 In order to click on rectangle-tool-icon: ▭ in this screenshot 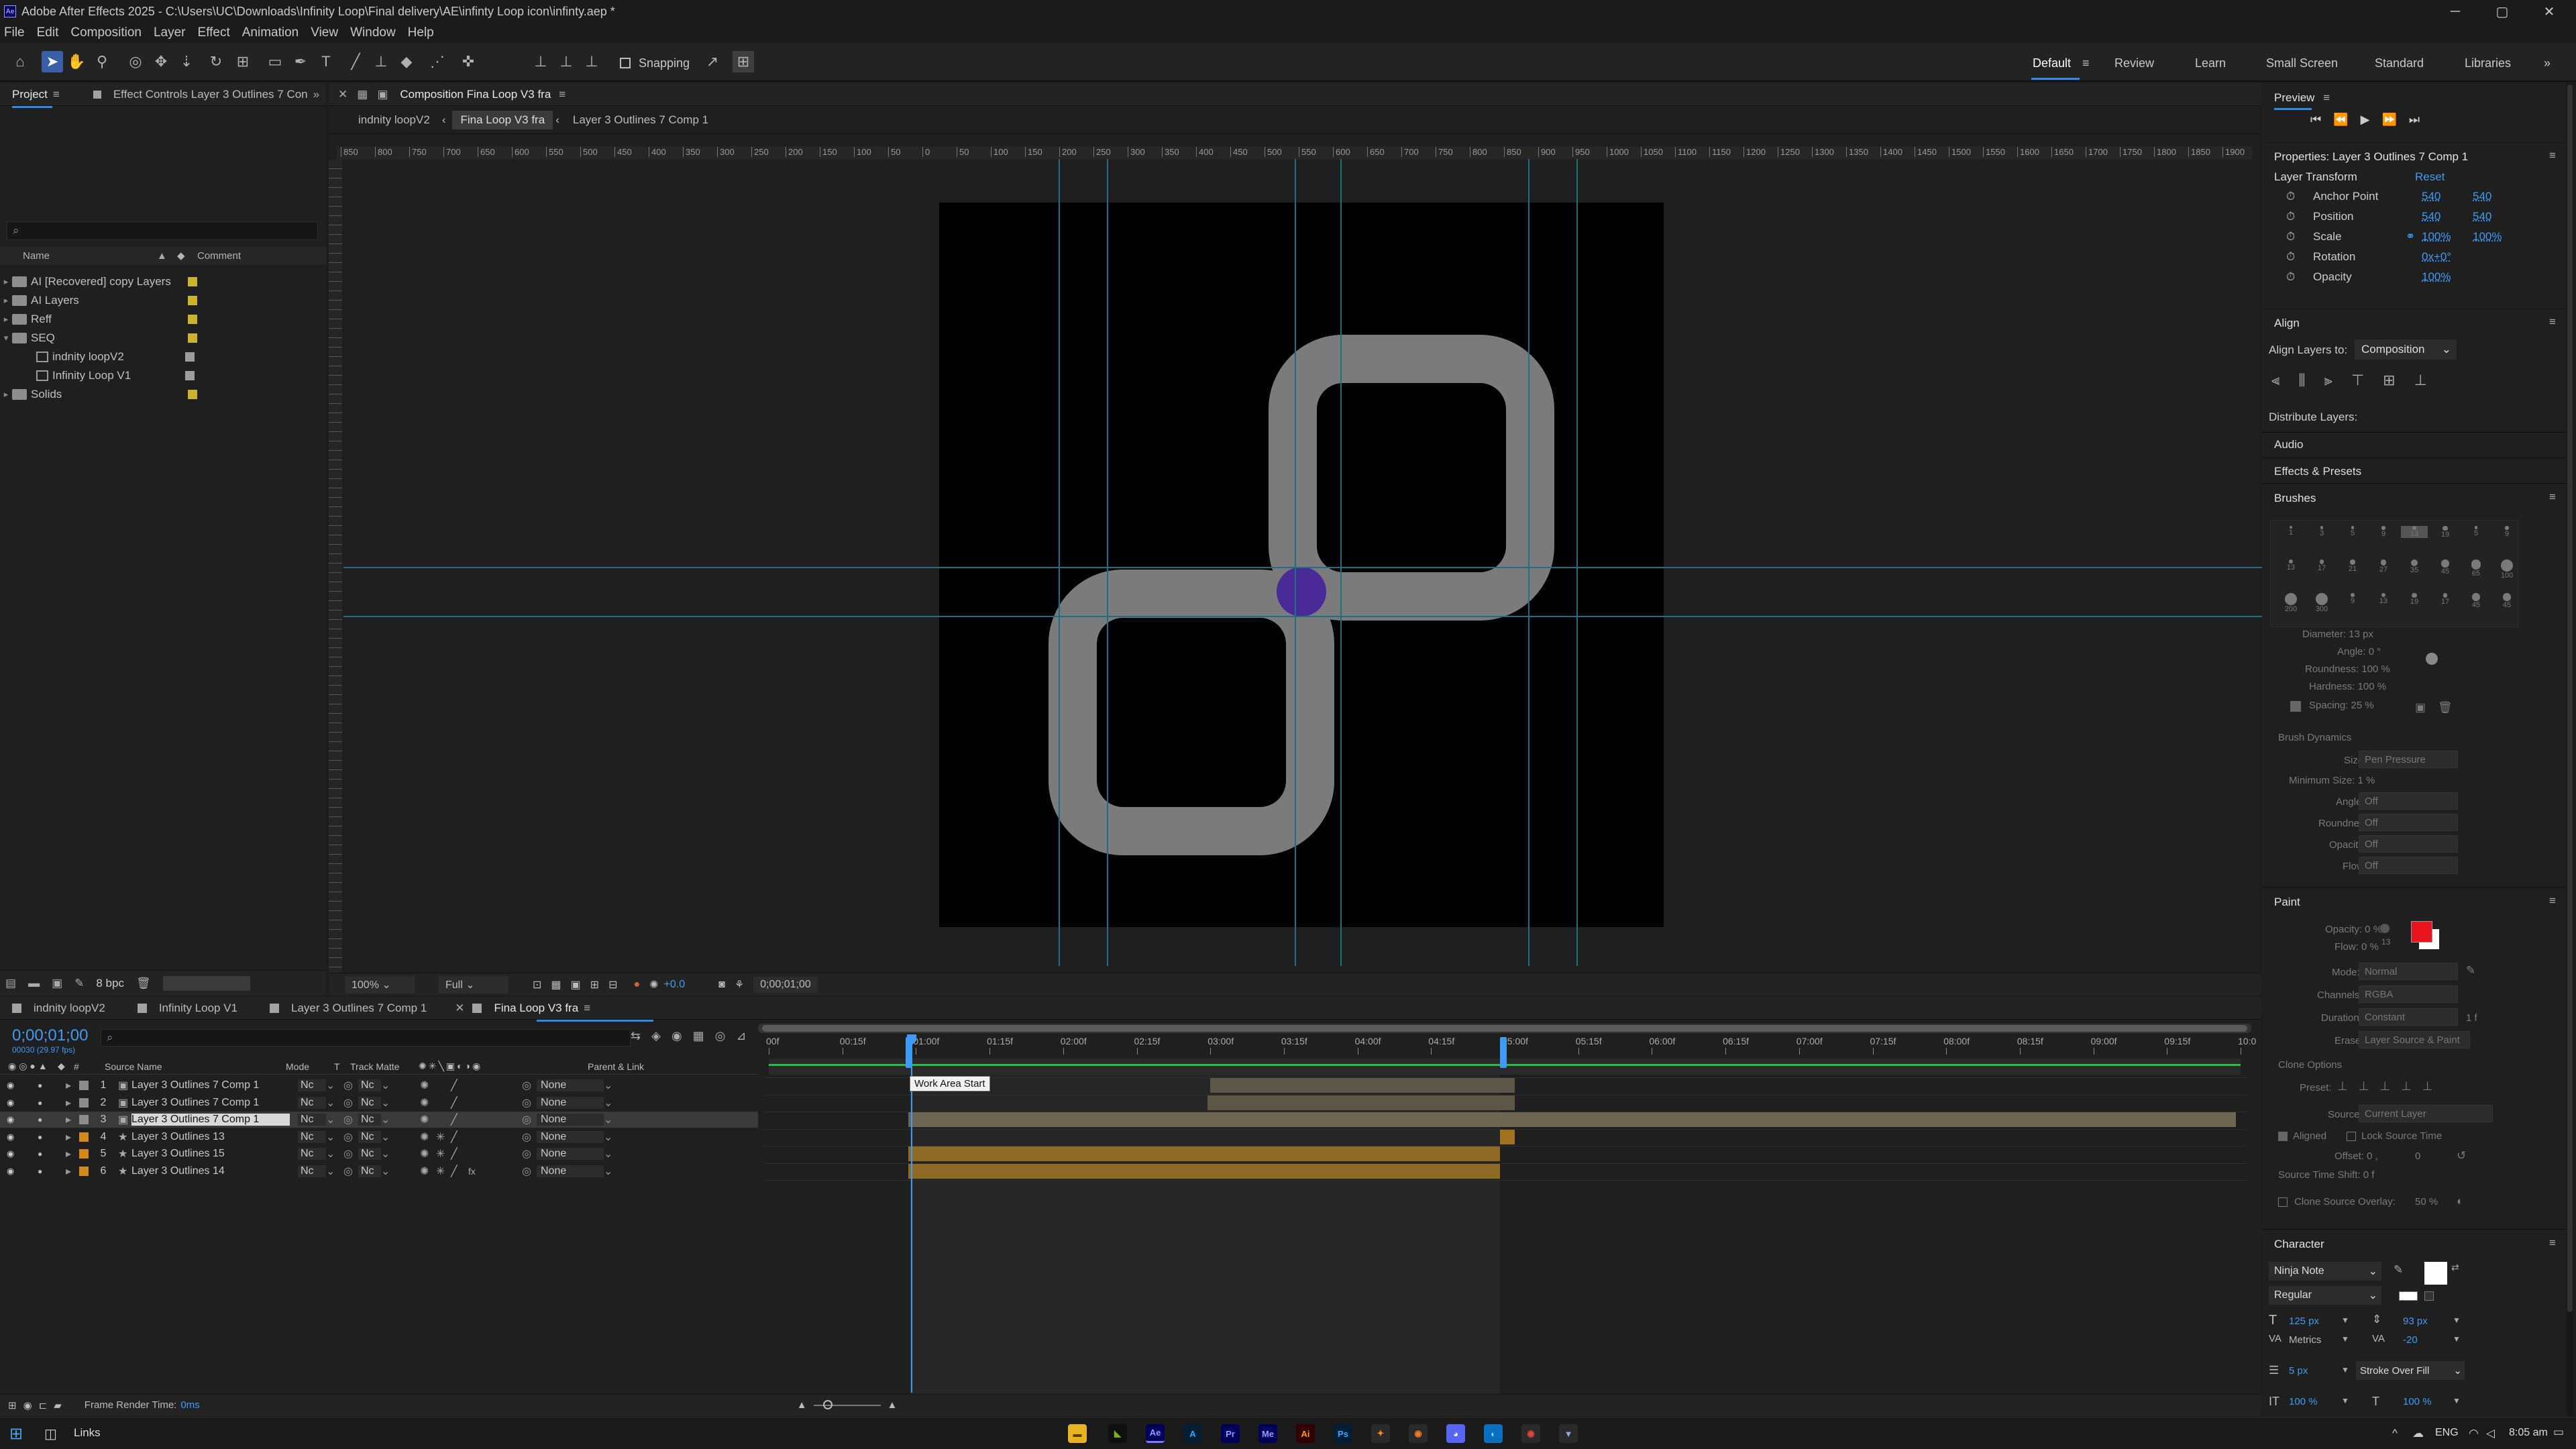, I will do `click(275, 61)`.